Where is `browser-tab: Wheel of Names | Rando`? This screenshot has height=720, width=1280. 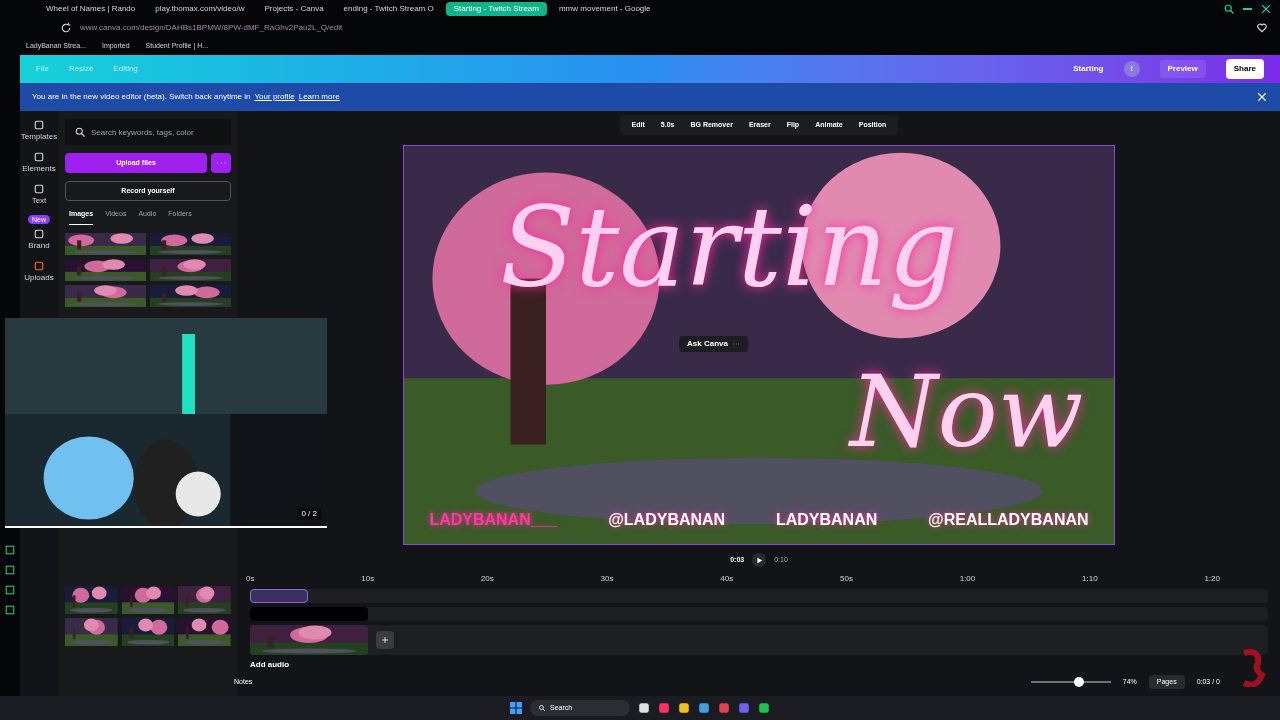
browser-tab: Wheel of Names | Rando is located at coordinates (91, 9).